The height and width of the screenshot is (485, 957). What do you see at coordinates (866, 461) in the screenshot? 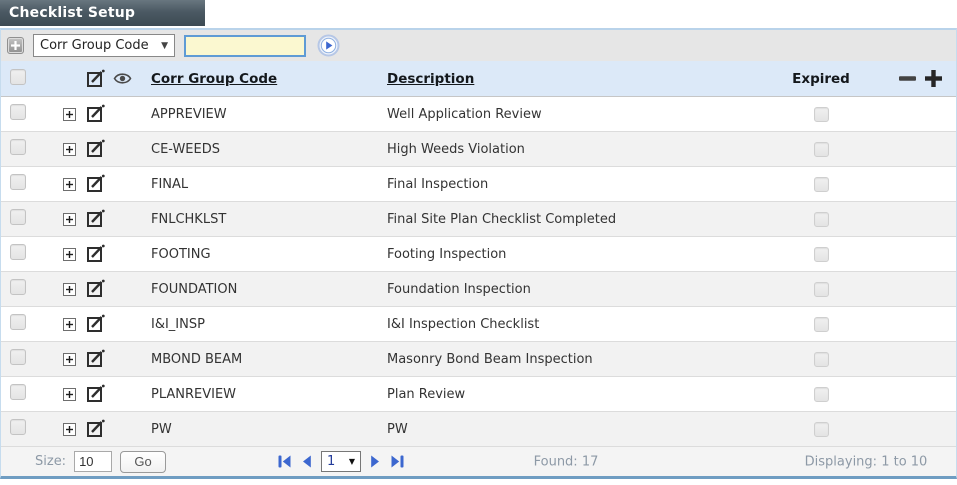
I see `displaying-range: Displaying: 1 to 10` at bounding box center [866, 461].